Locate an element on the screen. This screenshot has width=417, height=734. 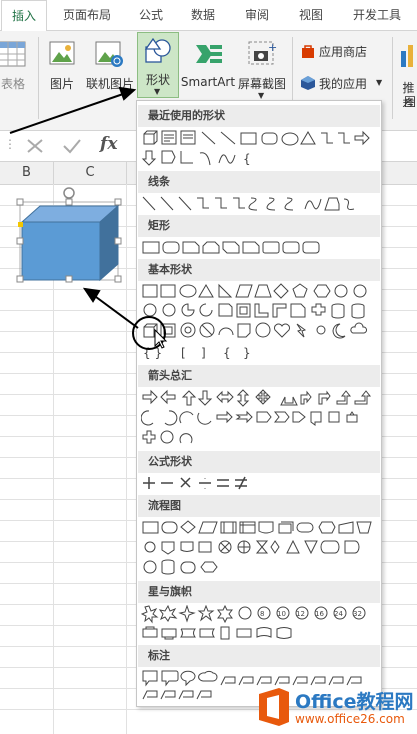
cloud-shape is located at coordinates (359, 328).